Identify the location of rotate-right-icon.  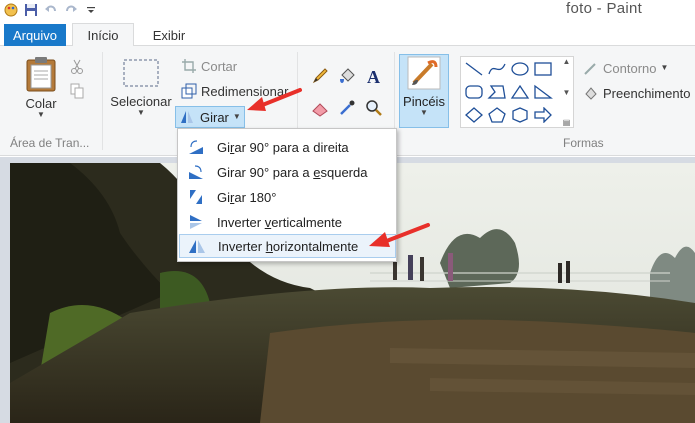
(196, 147).